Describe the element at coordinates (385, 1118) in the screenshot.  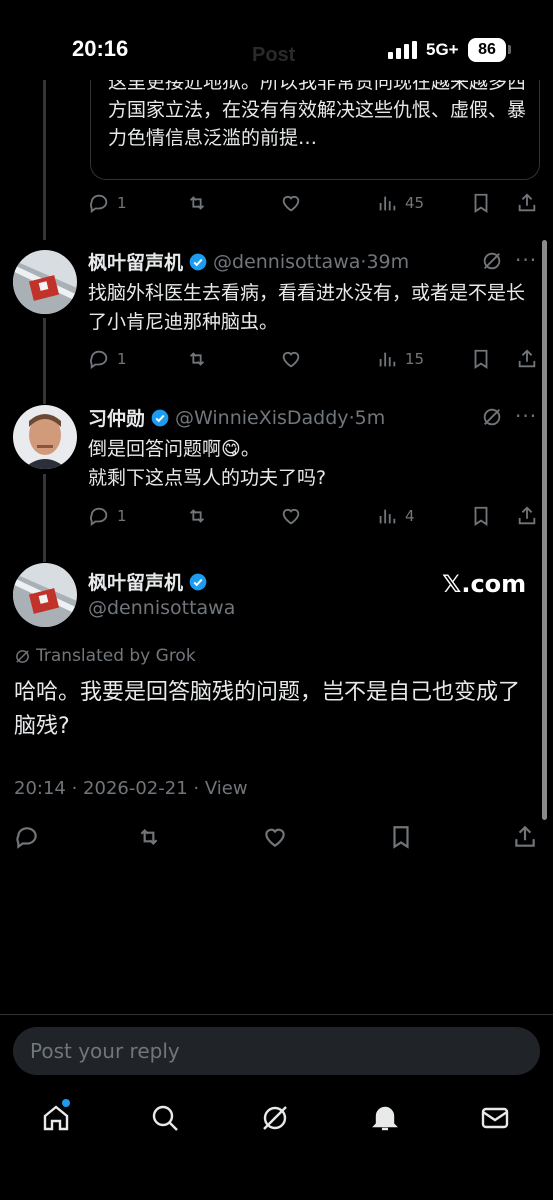
I see `tab-notifications` at that location.